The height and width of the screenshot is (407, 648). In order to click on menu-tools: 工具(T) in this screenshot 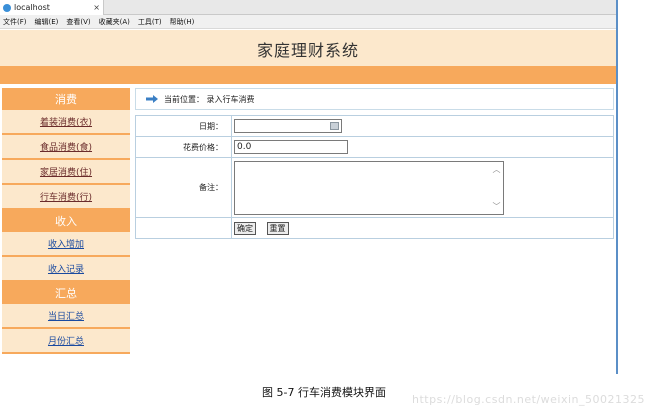, I will do `click(150, 22)`.